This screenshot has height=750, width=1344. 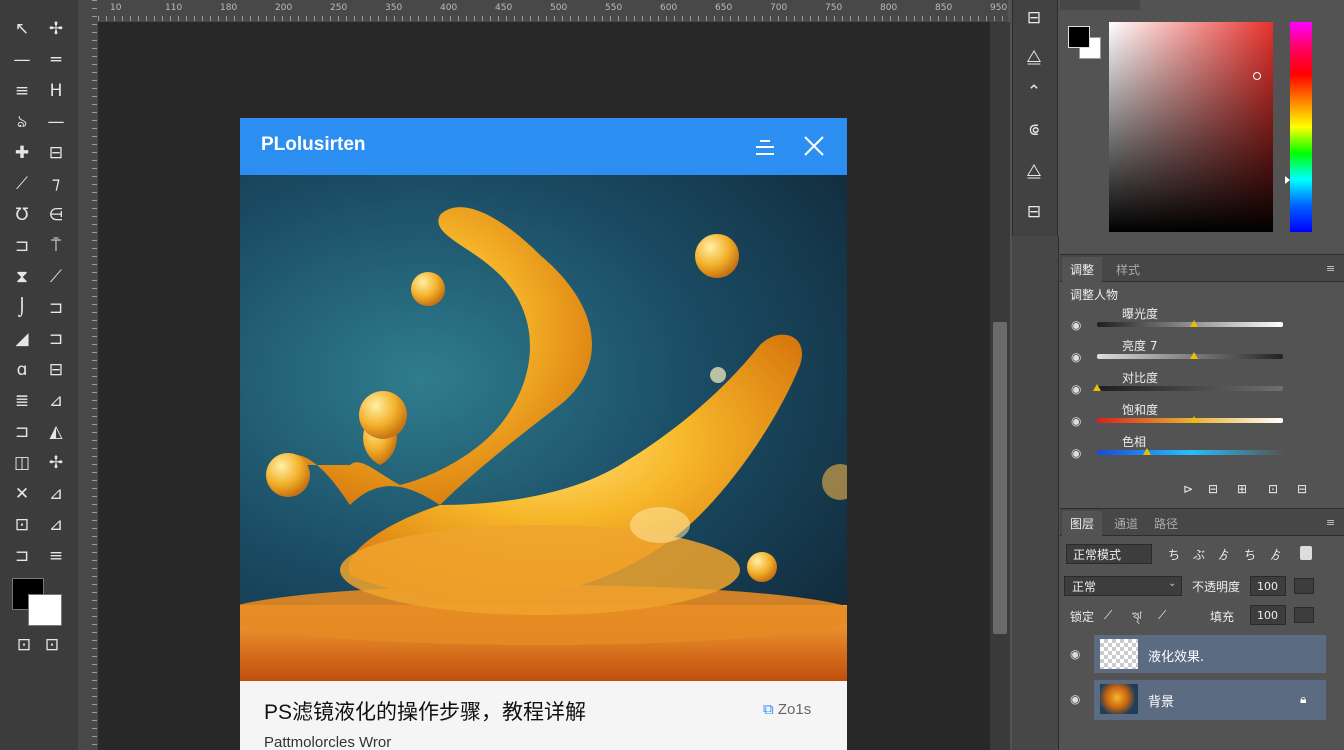 What do you see at coordinates (56, 246) in the screenshot?
I see `tool-7-1-icon: ⍑` at bounding box center [56, 246].